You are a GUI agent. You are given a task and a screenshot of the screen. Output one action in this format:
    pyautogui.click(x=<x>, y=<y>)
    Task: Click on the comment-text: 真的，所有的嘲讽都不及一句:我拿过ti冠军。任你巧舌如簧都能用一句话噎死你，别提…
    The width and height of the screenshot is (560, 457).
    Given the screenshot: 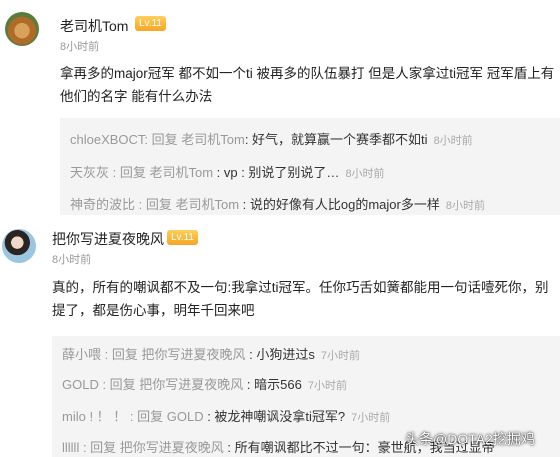 What is the action you would take?
    pyautogui.click(x=300, y=299)
    